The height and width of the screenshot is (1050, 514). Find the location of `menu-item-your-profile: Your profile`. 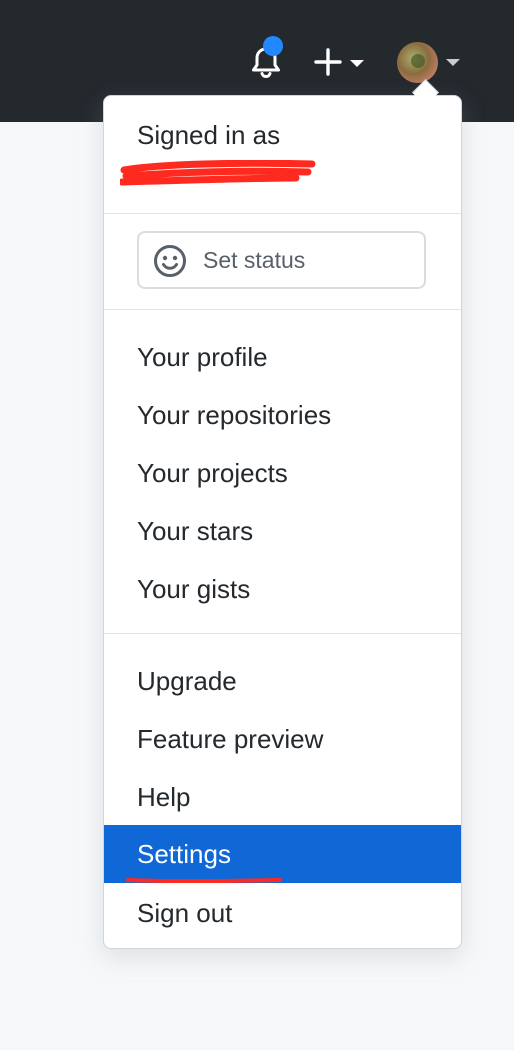

menu-item-your-profile: Your profile is located at coordinates (282, 357).